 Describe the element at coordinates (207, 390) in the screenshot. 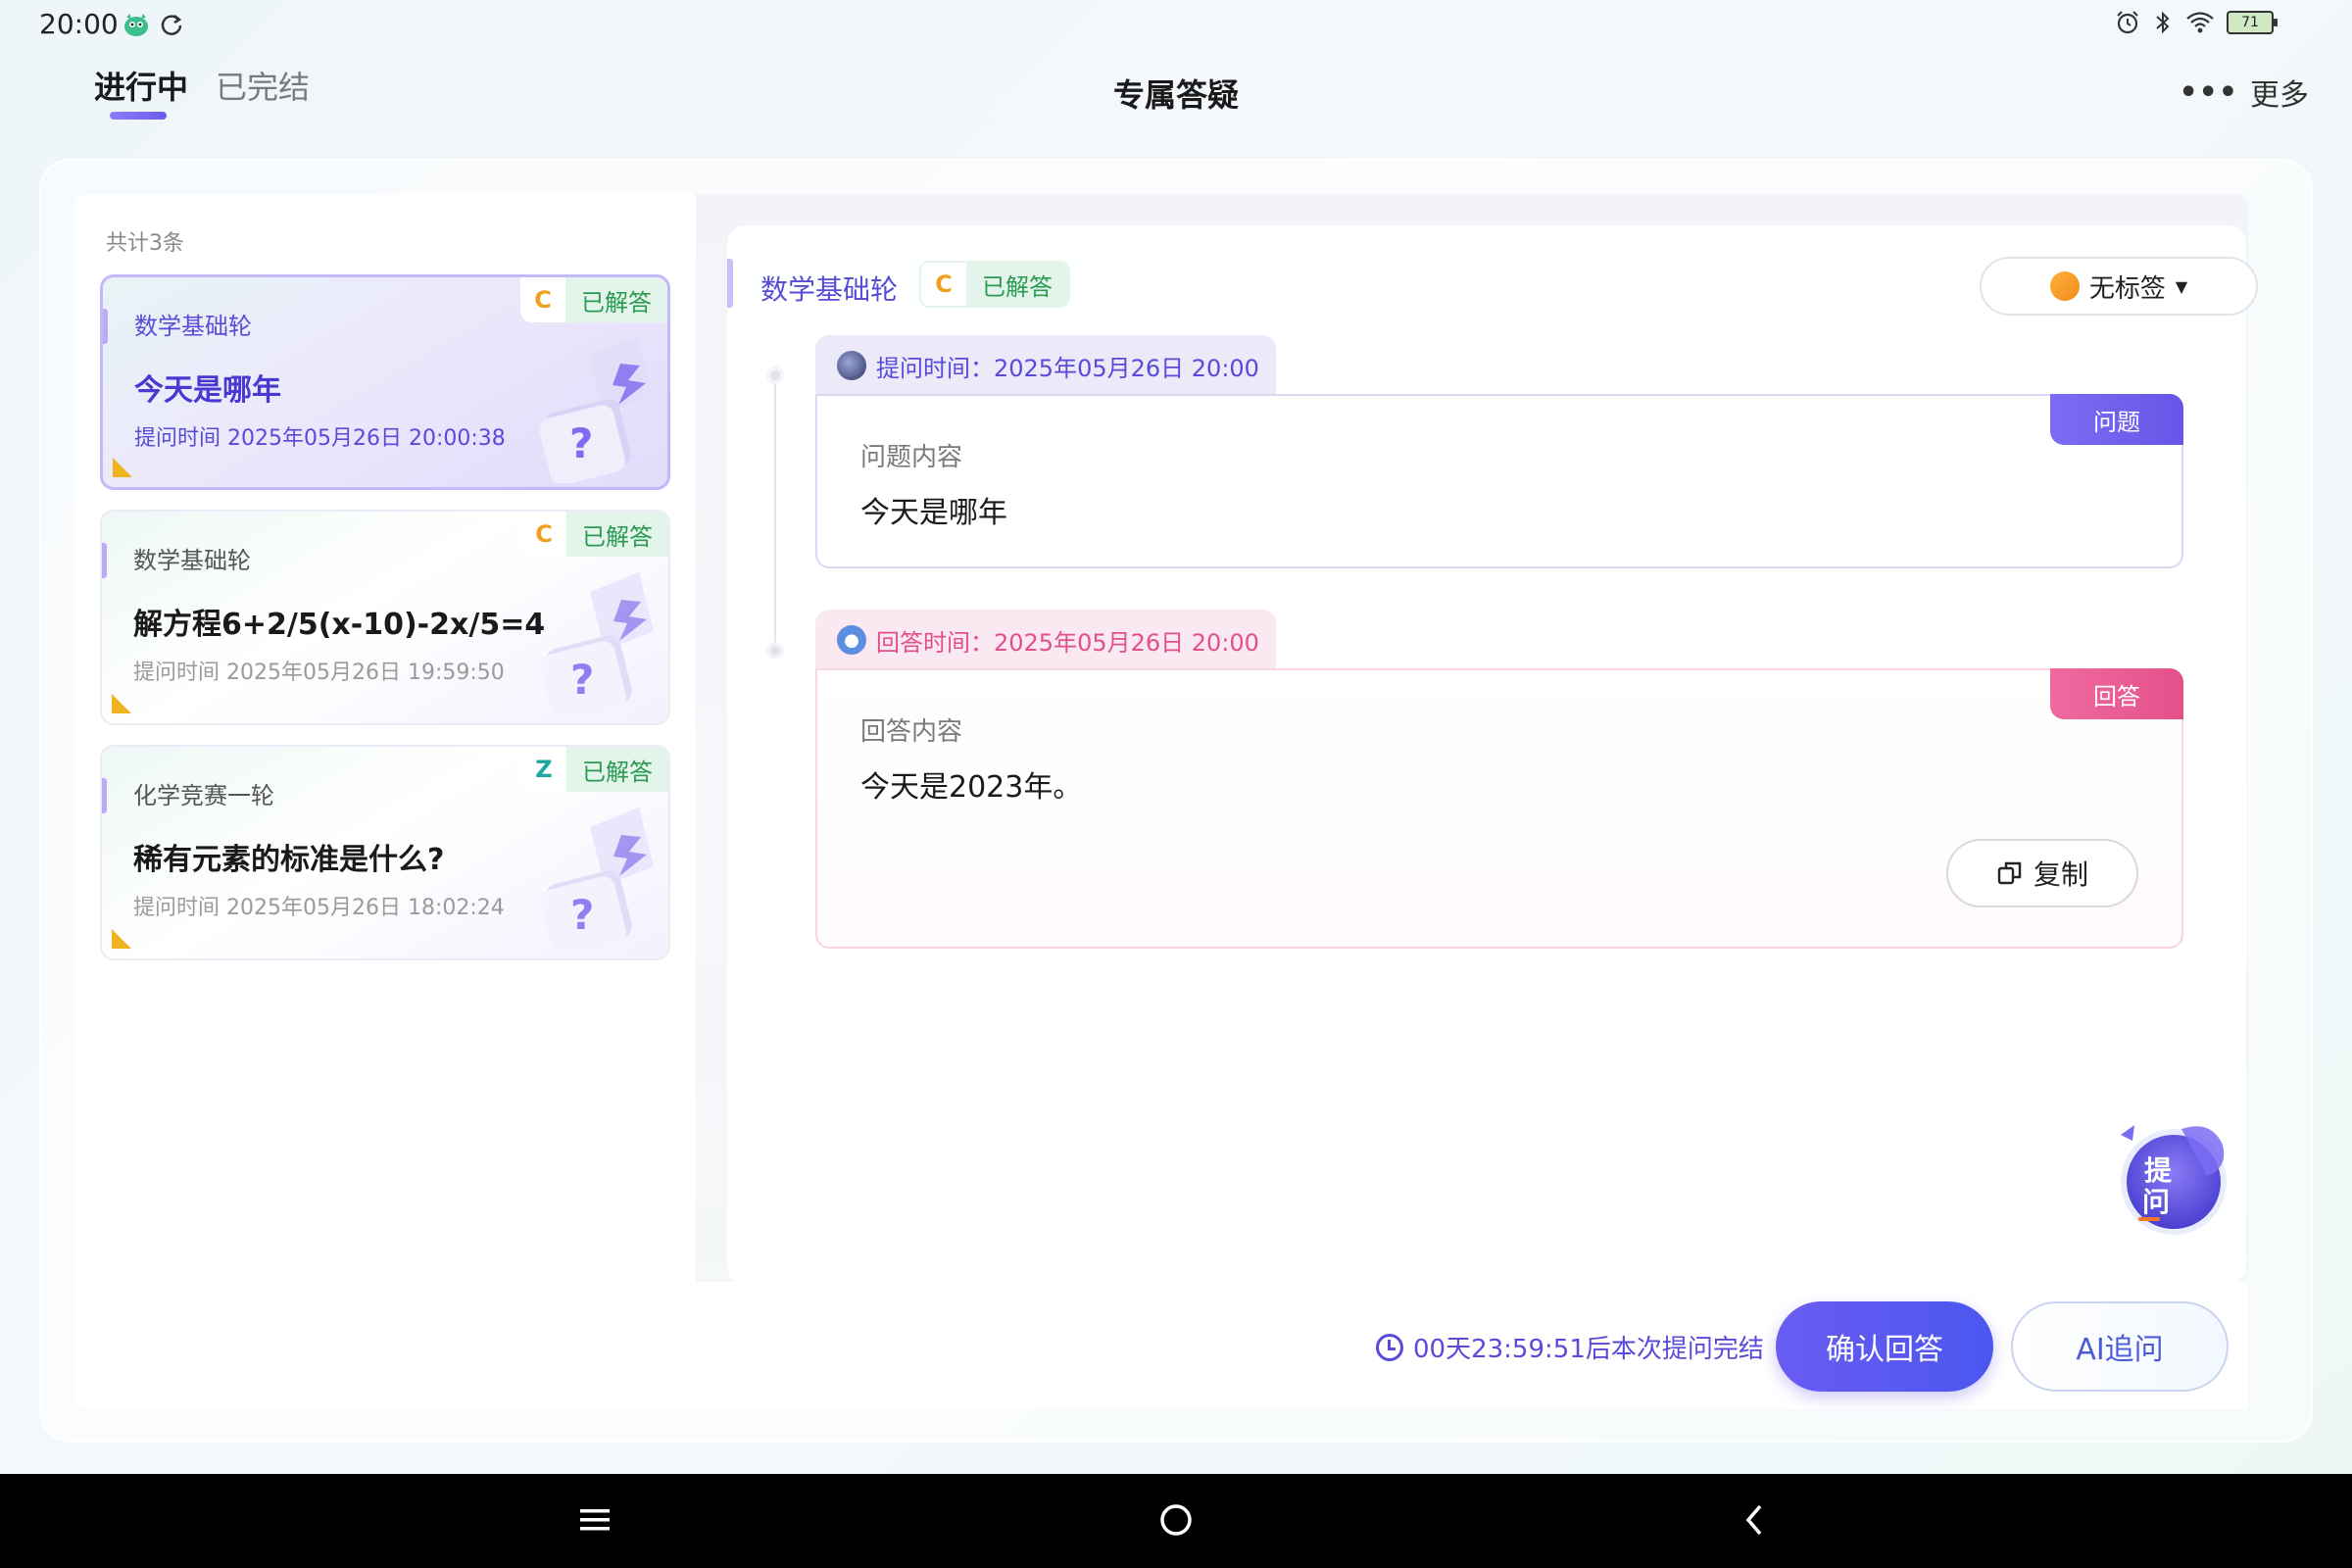

I see `card-title: 今天是哪年` at that location.